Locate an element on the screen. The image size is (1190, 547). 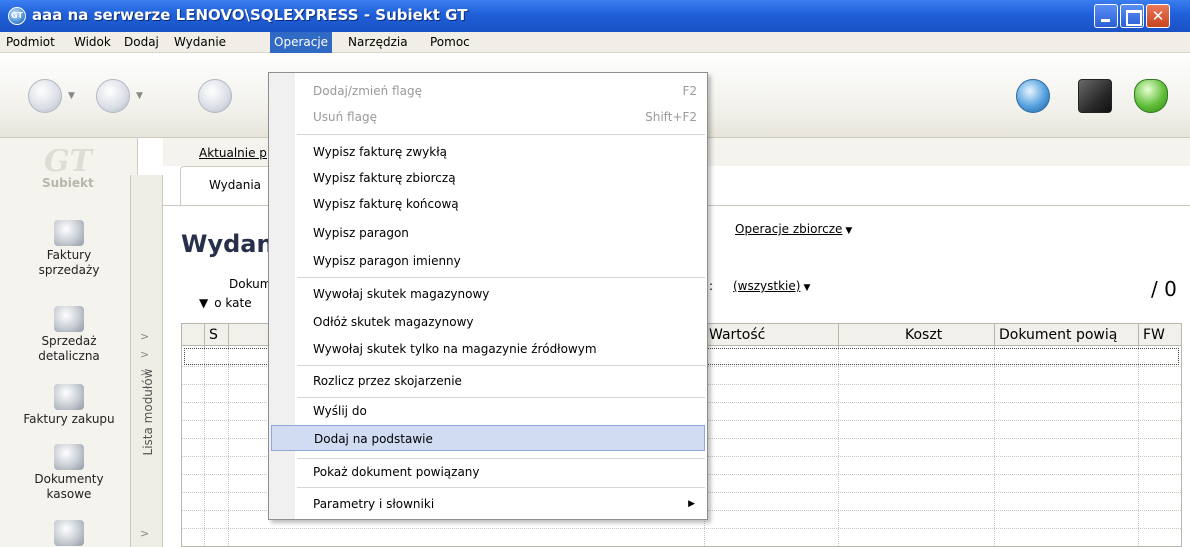
close-icon: ✕ is located at coordinates (1158, 16).